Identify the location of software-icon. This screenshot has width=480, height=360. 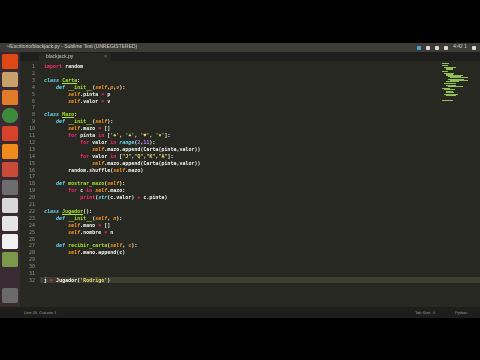
(10, 169).